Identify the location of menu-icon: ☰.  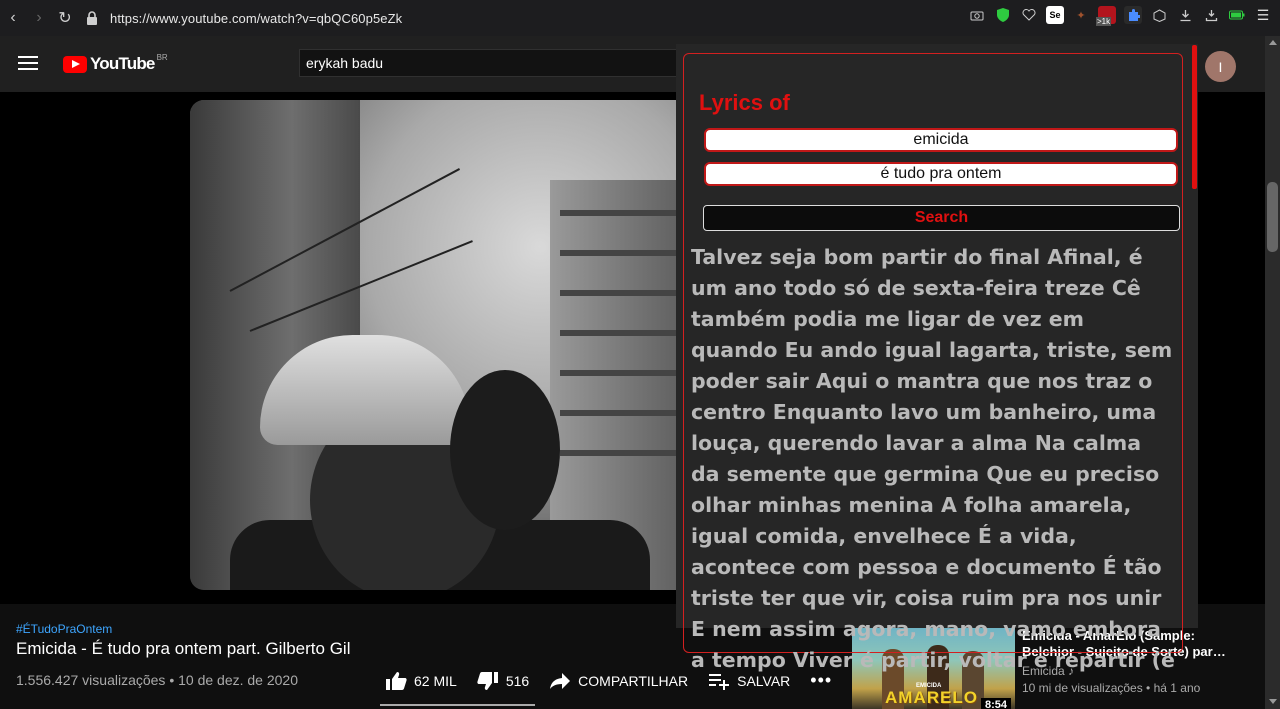
(1263, 15).